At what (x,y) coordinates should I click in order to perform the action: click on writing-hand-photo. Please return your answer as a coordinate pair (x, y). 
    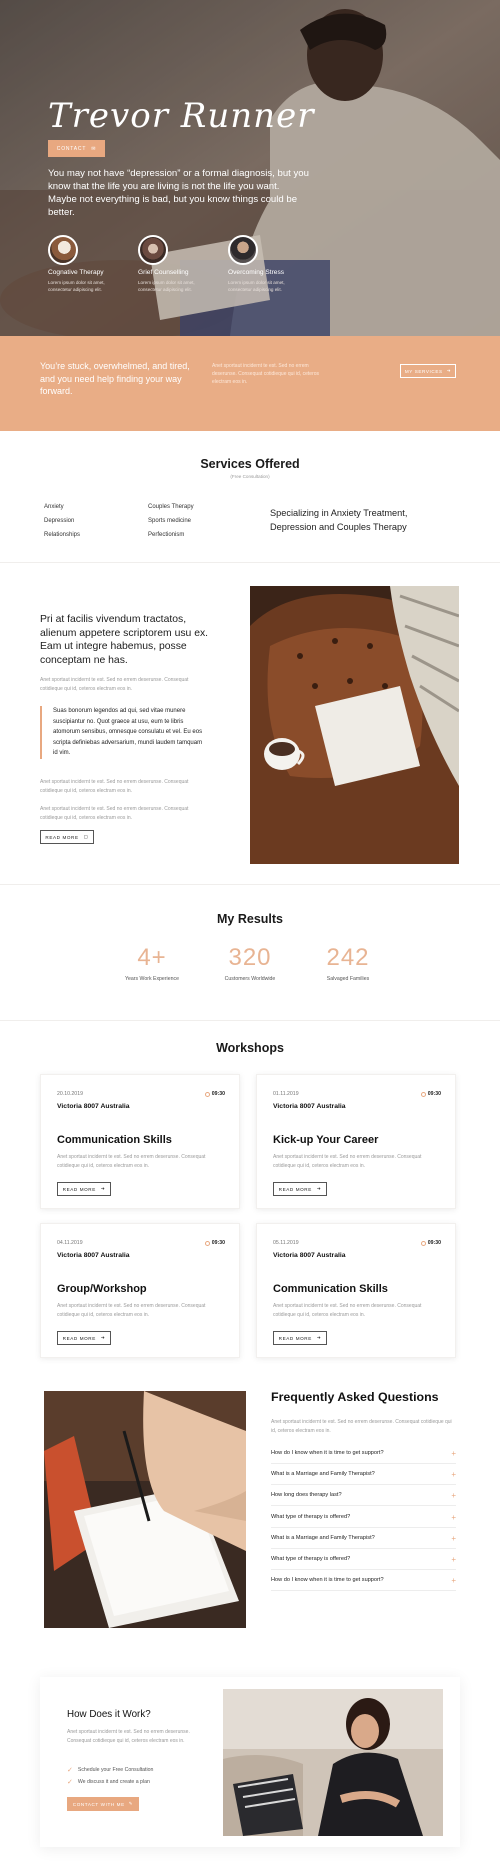
    Looking at the image, I should click on (145, 1509).